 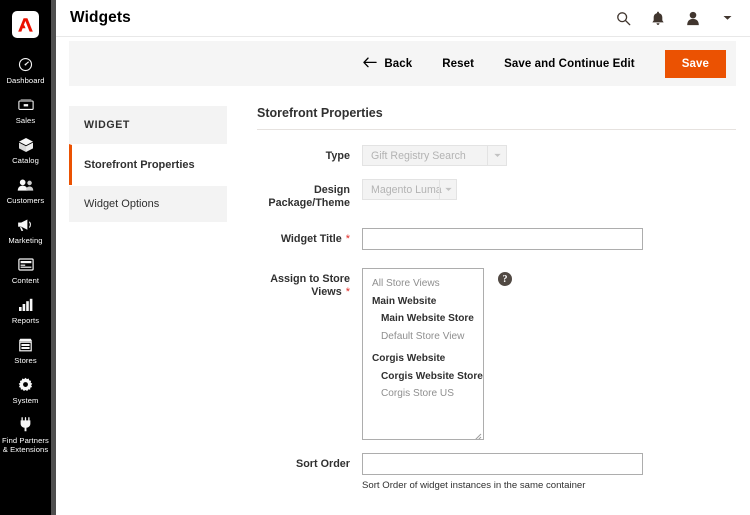 What do you see at coordinates (25, 160) in the screenshot?
I see `sidebar-item-label: Catalog` at bounding box center [25, 160].